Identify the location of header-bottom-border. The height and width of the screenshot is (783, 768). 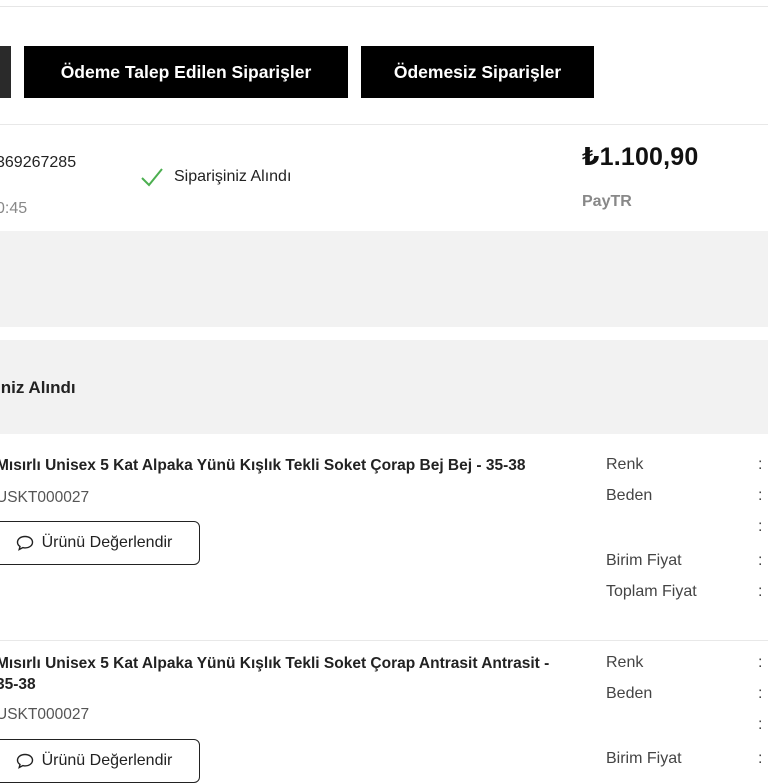
(384, 6).